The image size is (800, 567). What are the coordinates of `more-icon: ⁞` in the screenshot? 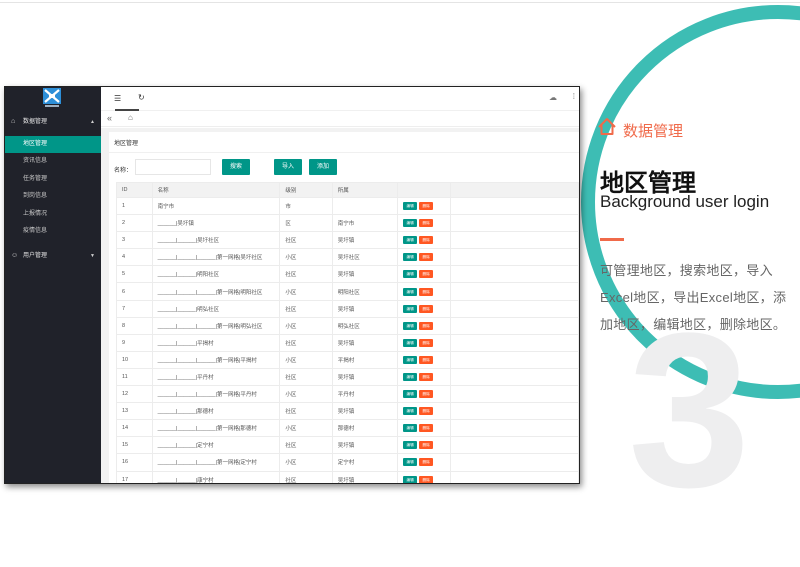 It's located at (574, 96).